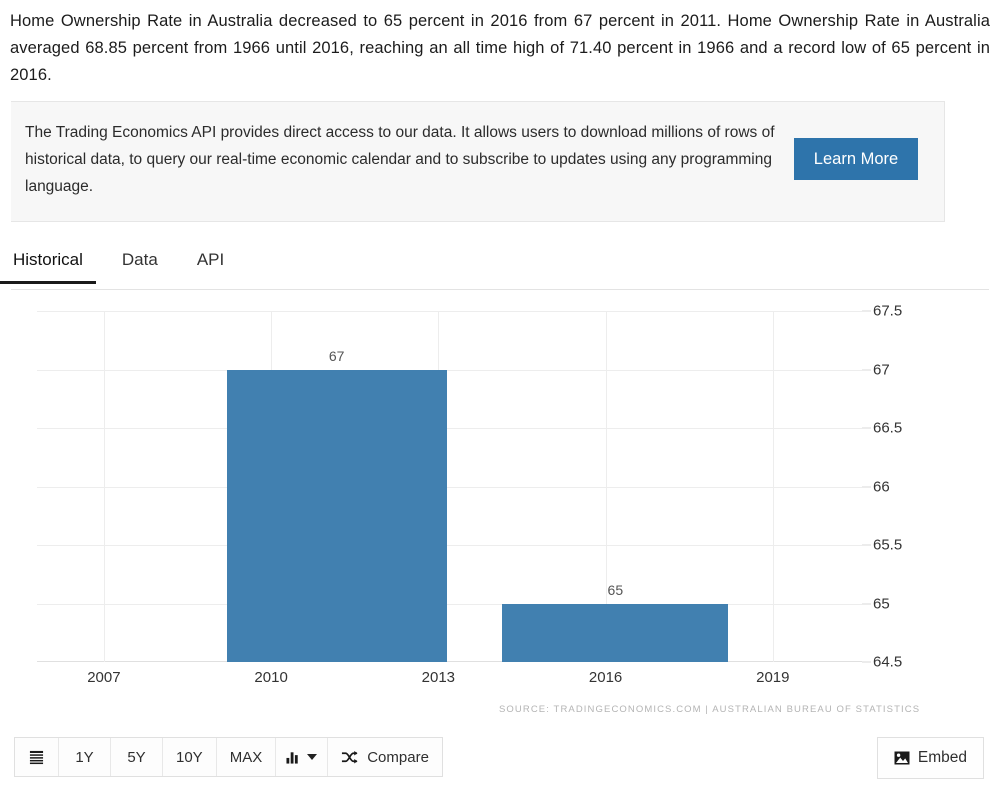 Image resolution: width=1000 pixels, height=802 pixels. I want to click on y-tick-label: 64.5, so click(888, 662).